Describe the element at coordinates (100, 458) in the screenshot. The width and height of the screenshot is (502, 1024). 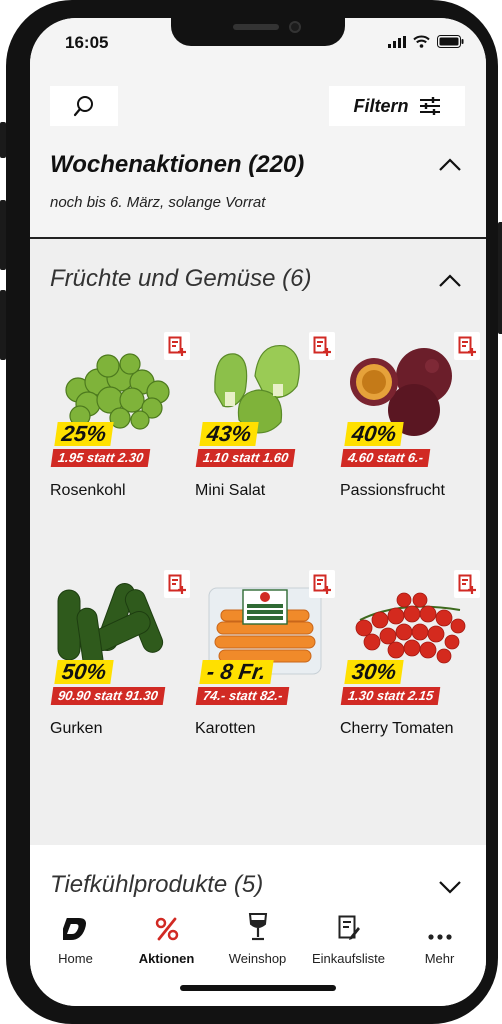
I see `price-label: 1.95 statt 2.30` at that location.